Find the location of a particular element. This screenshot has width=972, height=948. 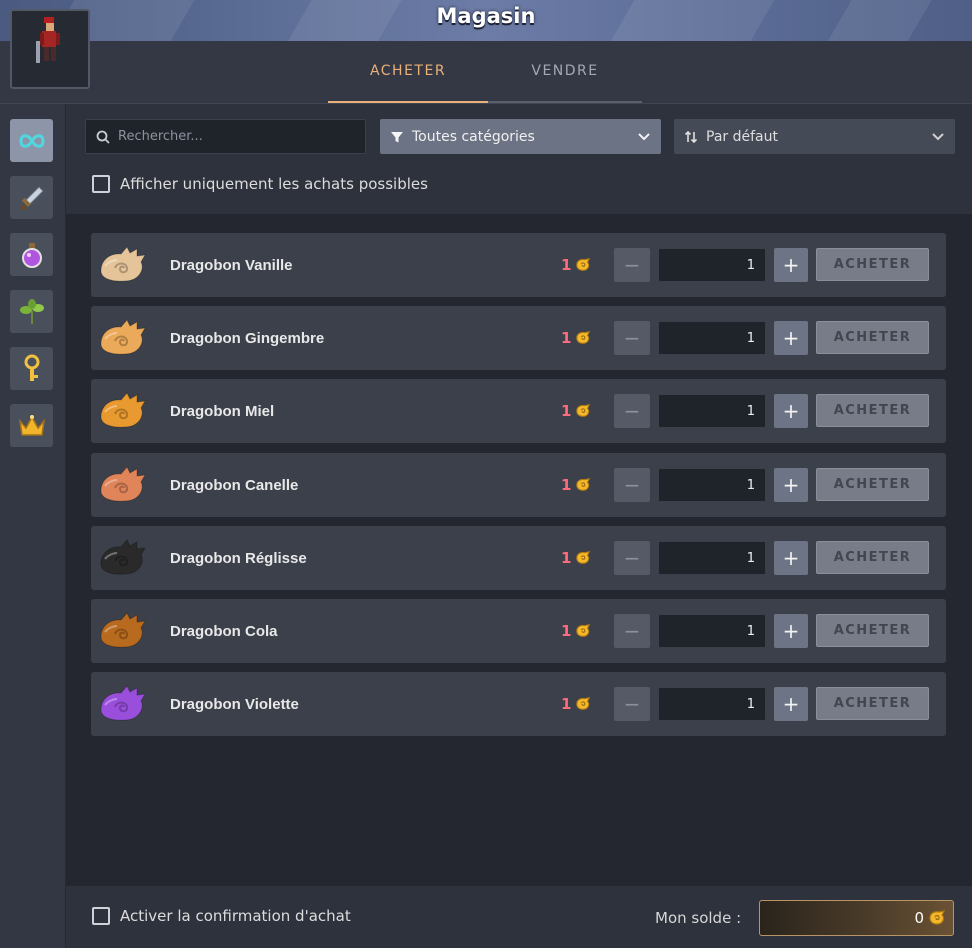

plant-icon is located at coordinates (31, 311).